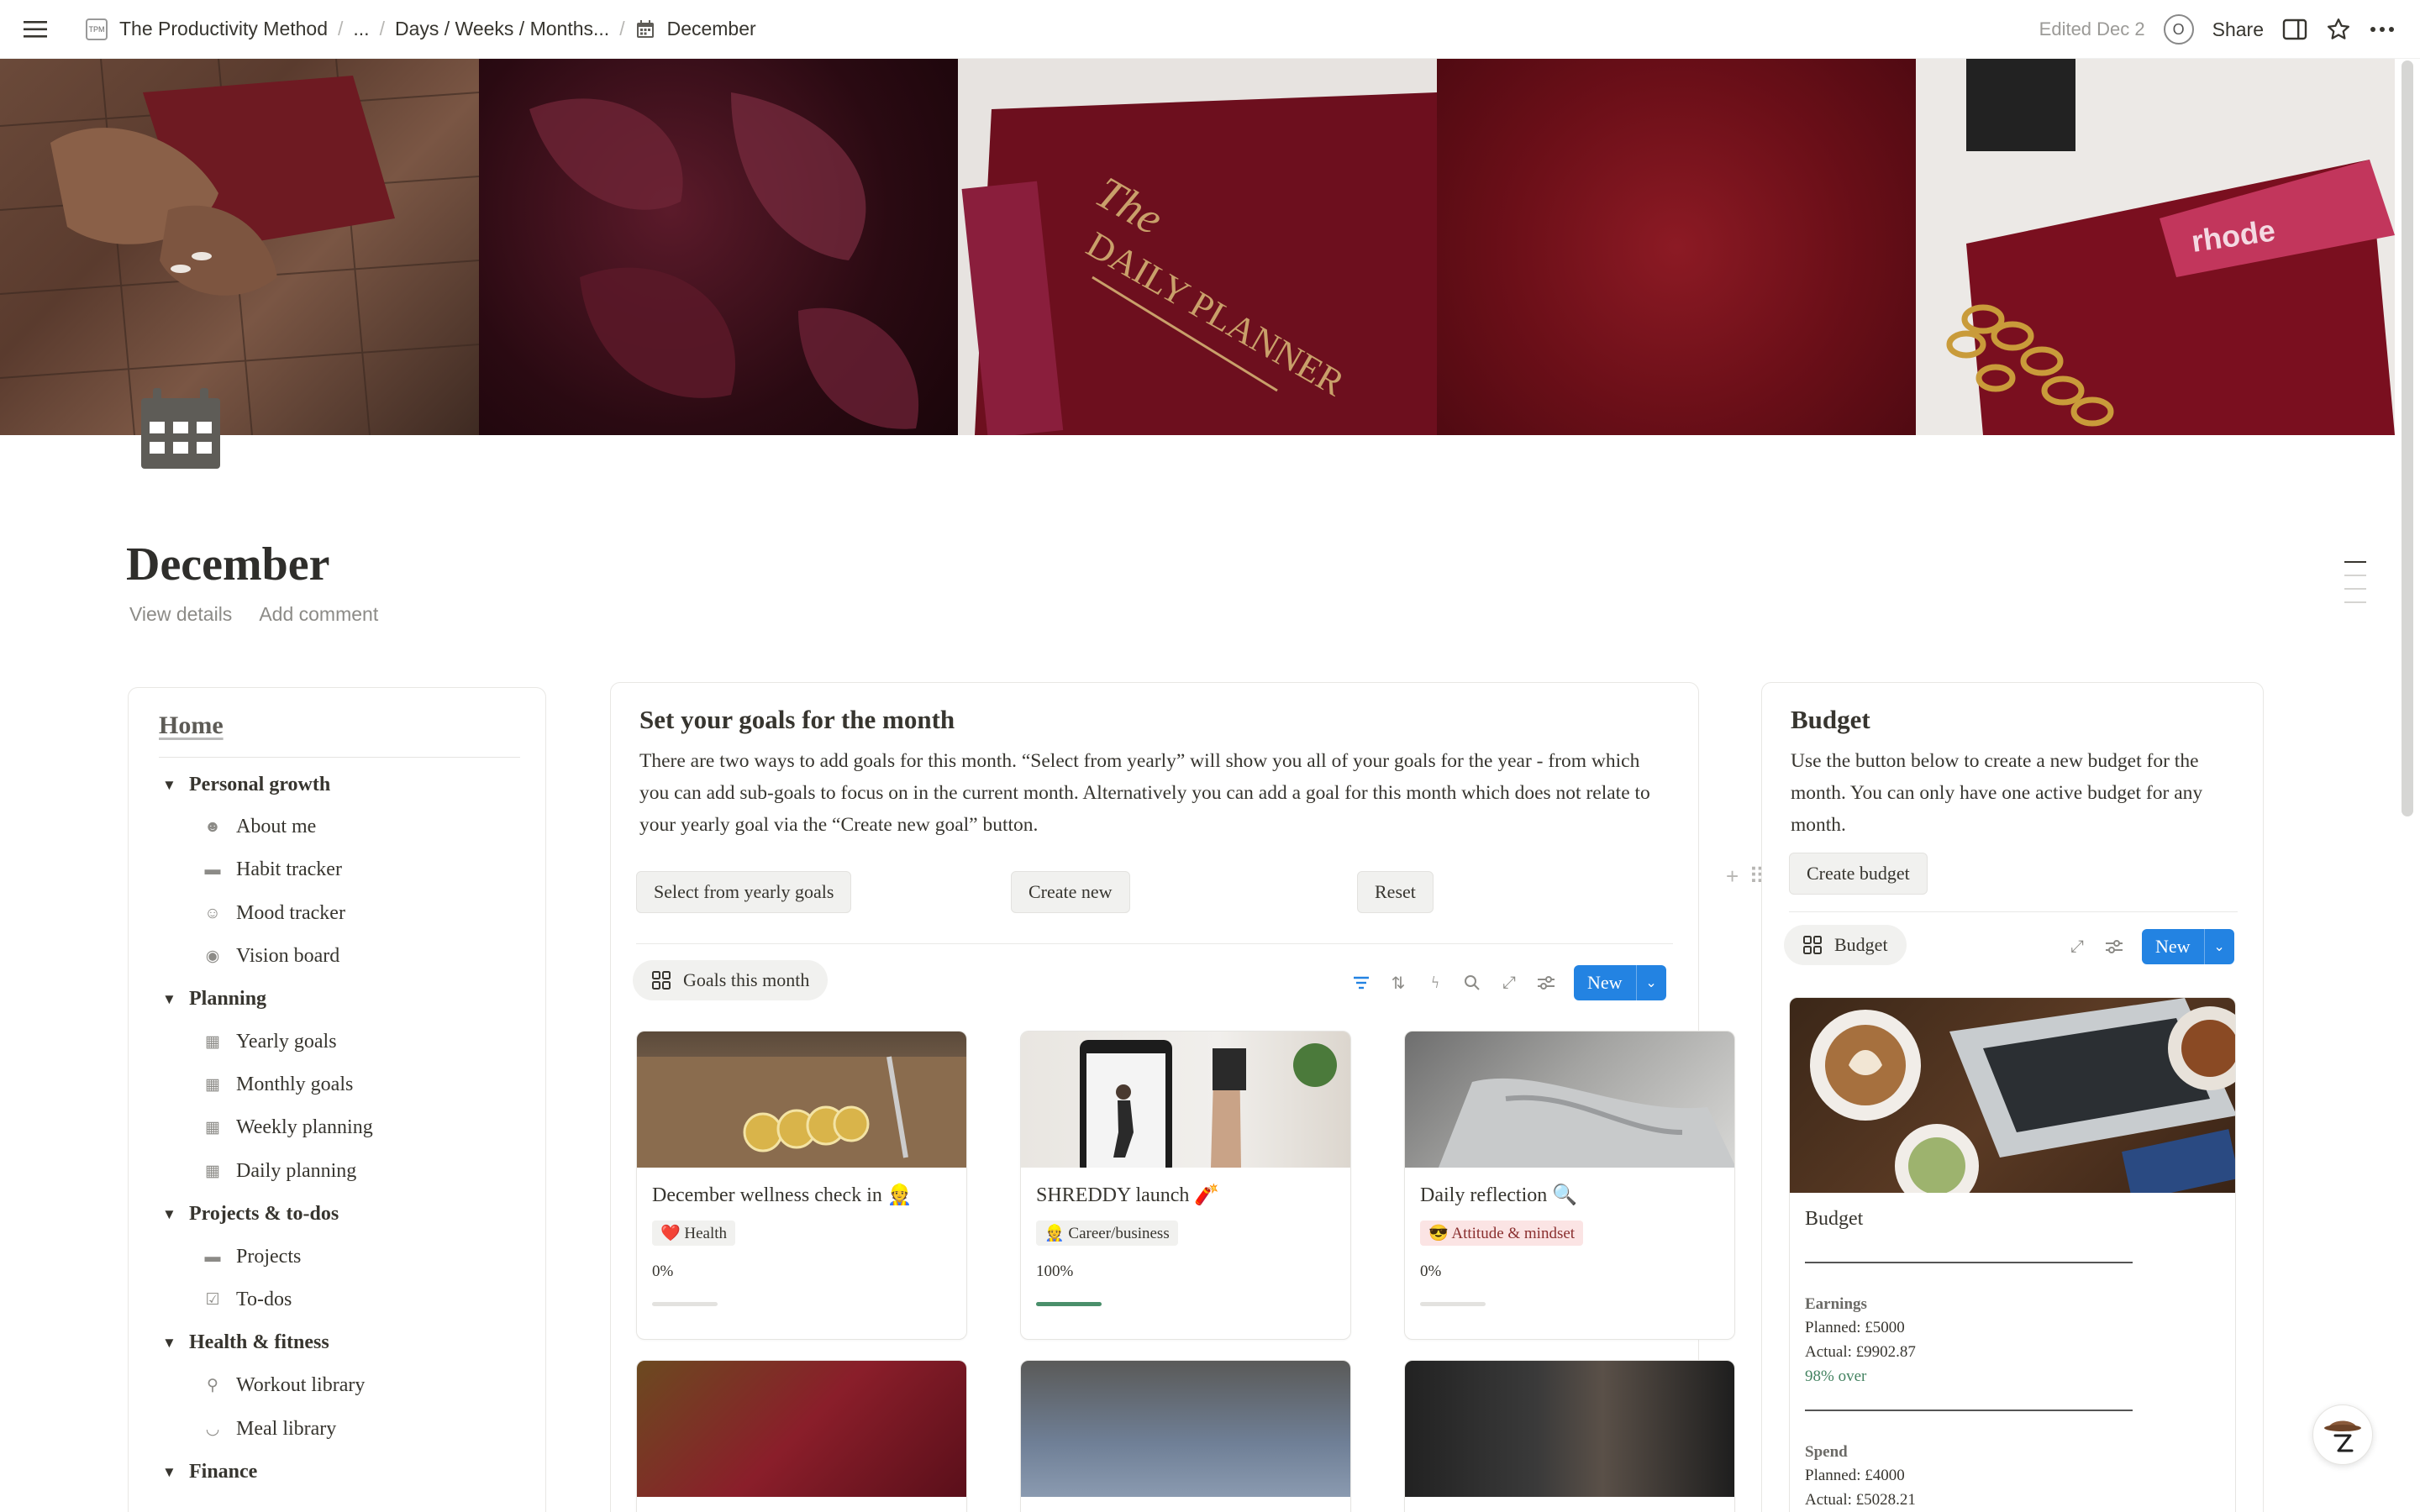 Image resolution: width=2420 pixels, height=1512 pixels. Describe the element at coordinates (253, 1257) in the screenshot. I see `nav-item-projects: ▬ Projects` at that location.